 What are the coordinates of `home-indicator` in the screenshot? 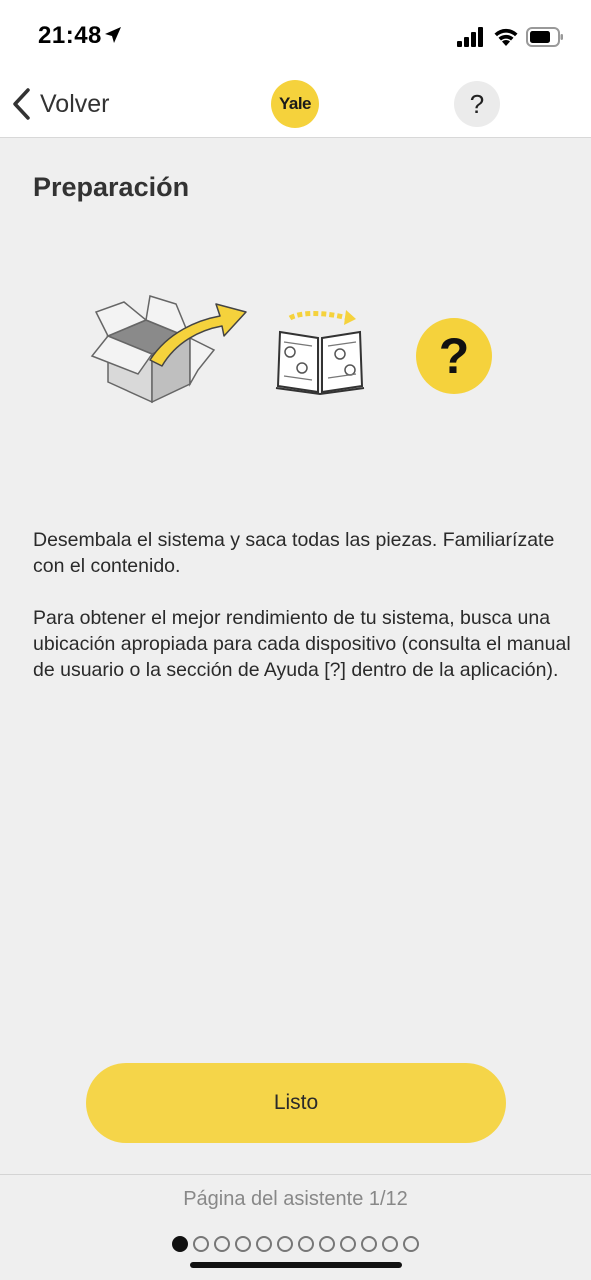 It's located at (296, 1265).